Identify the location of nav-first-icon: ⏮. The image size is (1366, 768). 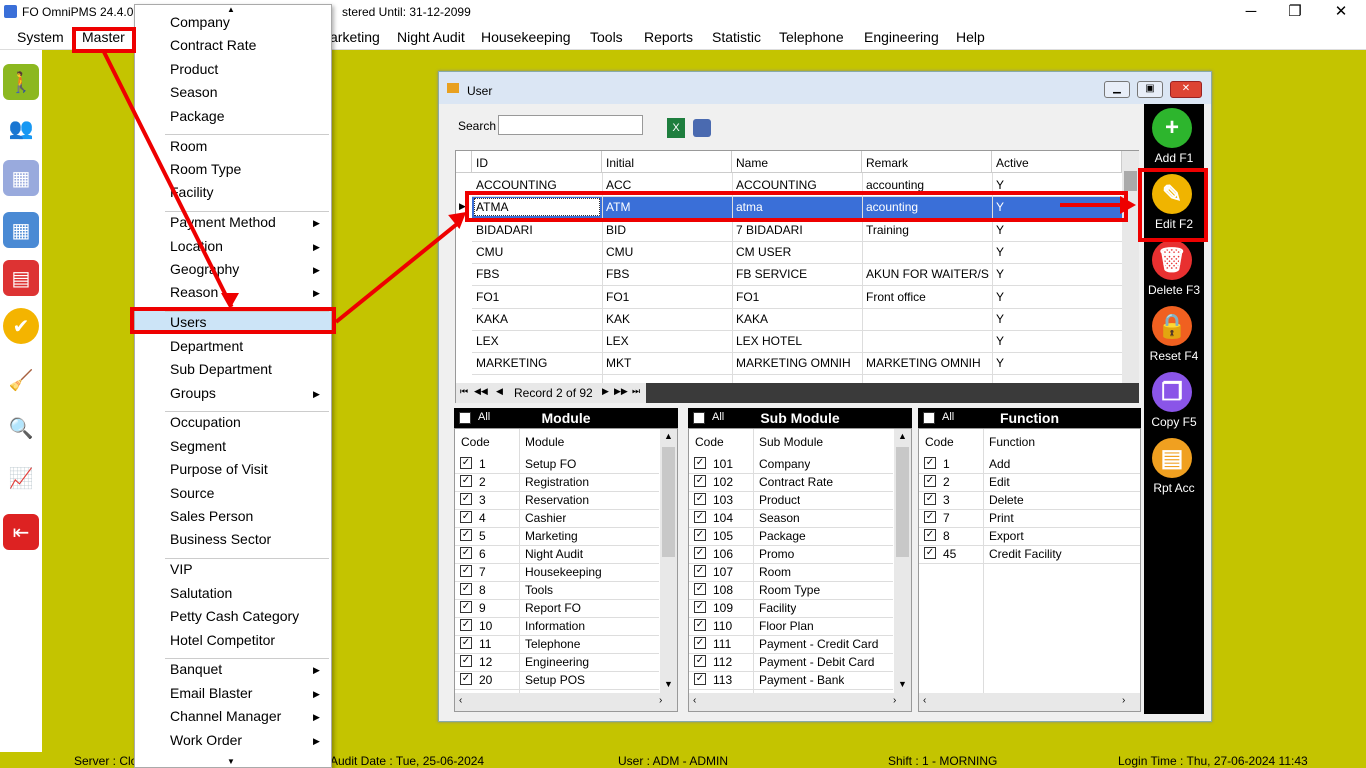
(464, 391).